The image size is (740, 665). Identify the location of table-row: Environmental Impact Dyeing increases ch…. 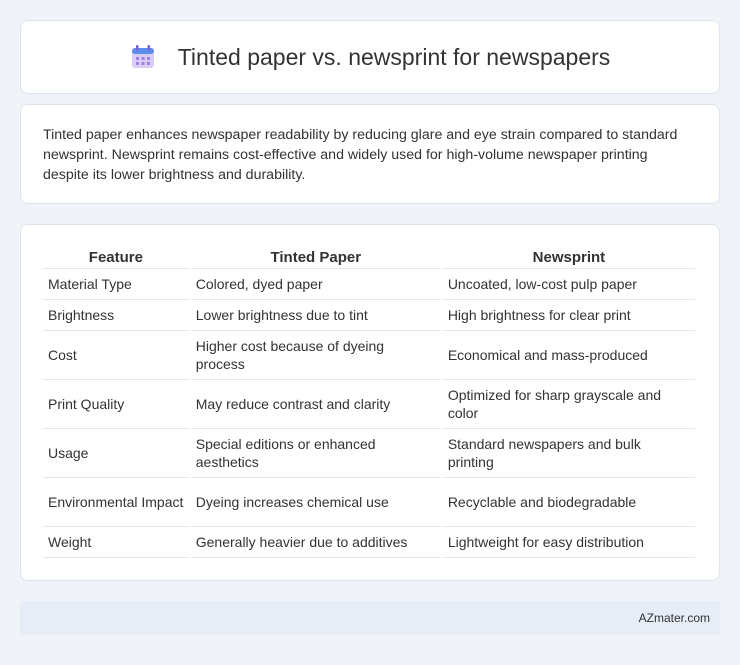
(369, 502).